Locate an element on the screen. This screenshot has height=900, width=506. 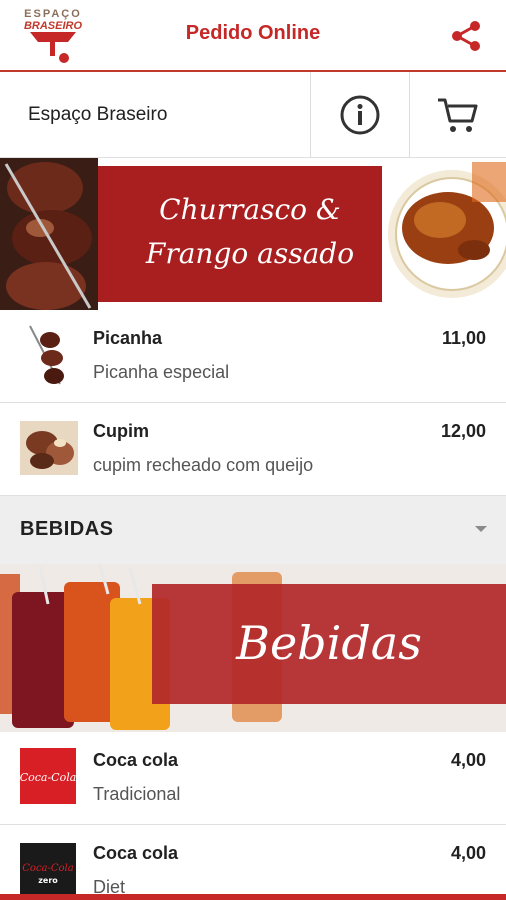
menu-item-coca-cola-diet: Coca-Cola zero Coca cola Diet 4,00 is located at coordinates (253, 862).